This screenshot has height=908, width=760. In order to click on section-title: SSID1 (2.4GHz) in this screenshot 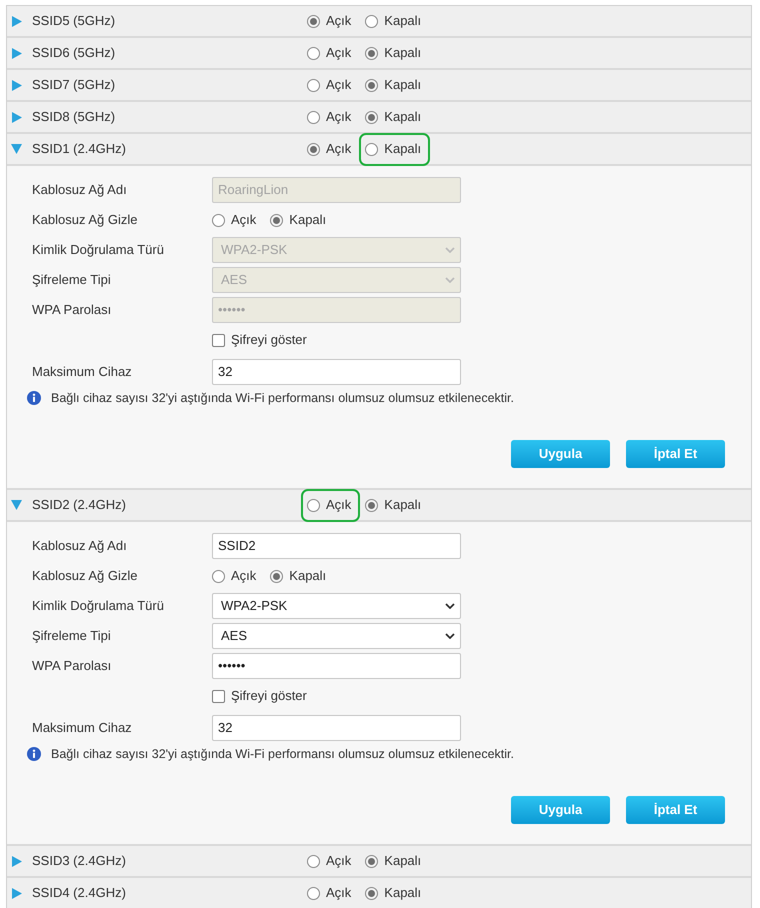, I will do `click(79, 149)`.